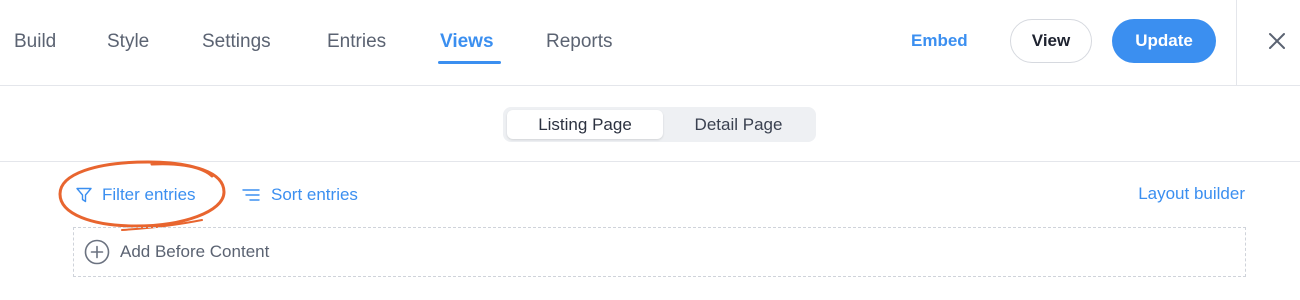  I want to click on layout-builder-link: Layout builder, so click(1191, 194).